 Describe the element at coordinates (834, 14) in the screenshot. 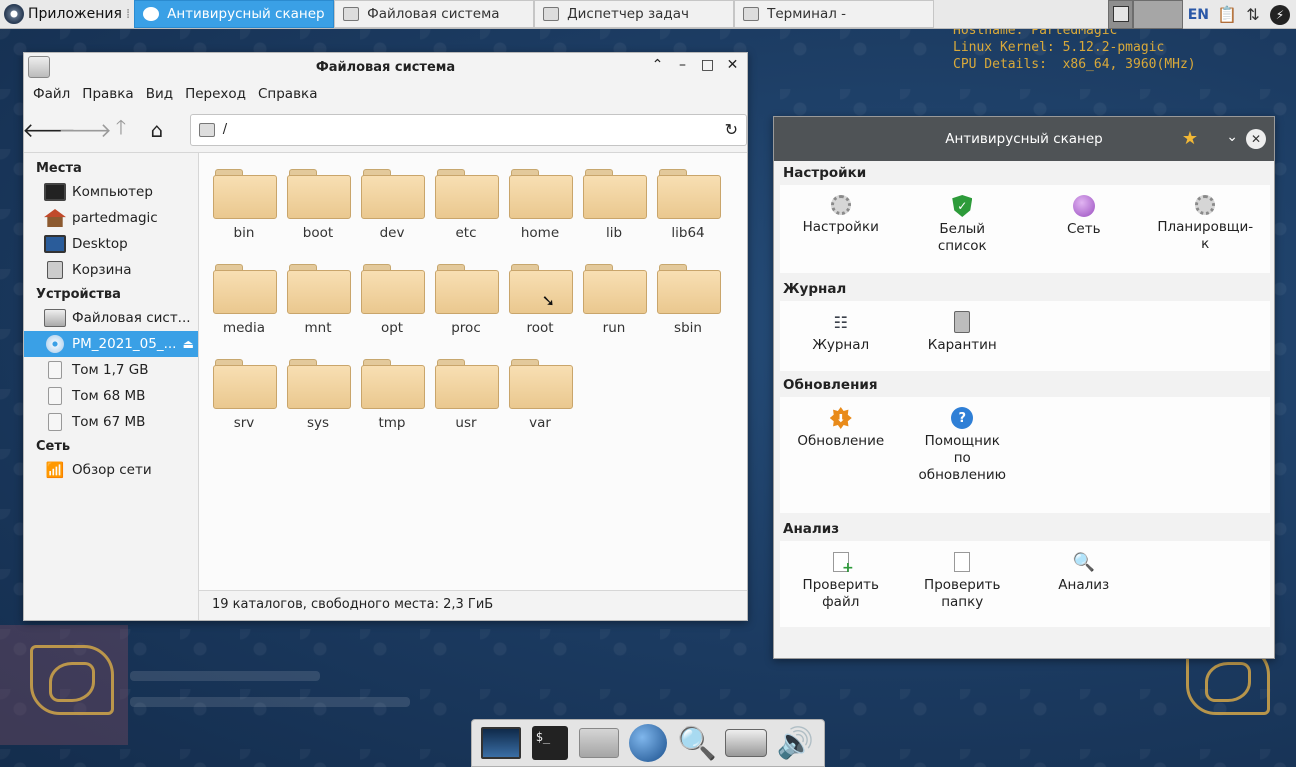

I see `task-terminal: Терминал -` at that location.